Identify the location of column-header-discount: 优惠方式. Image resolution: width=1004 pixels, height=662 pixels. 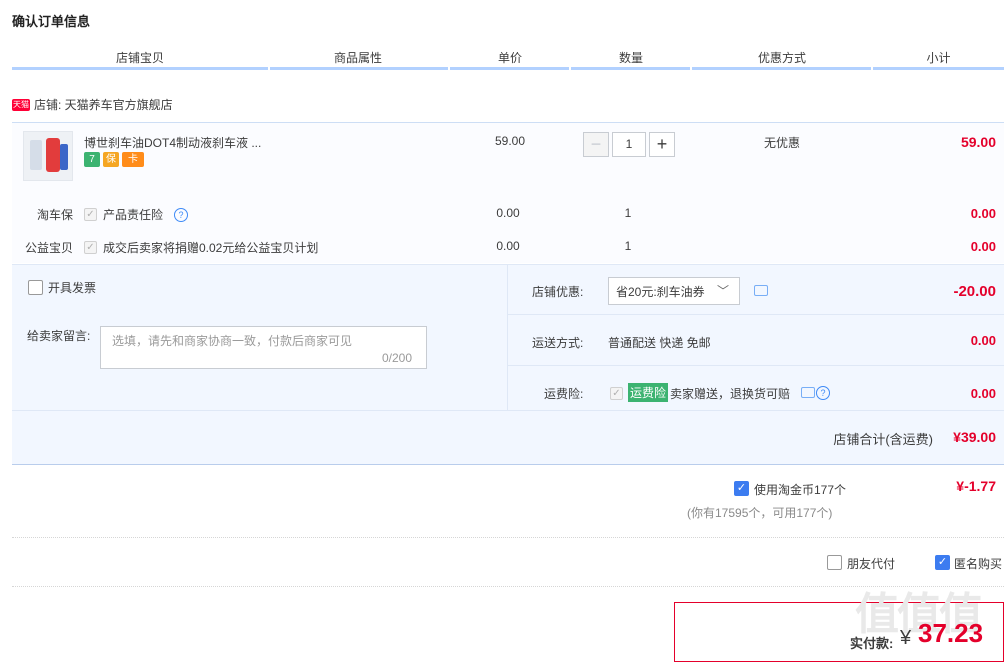
(781, 58).